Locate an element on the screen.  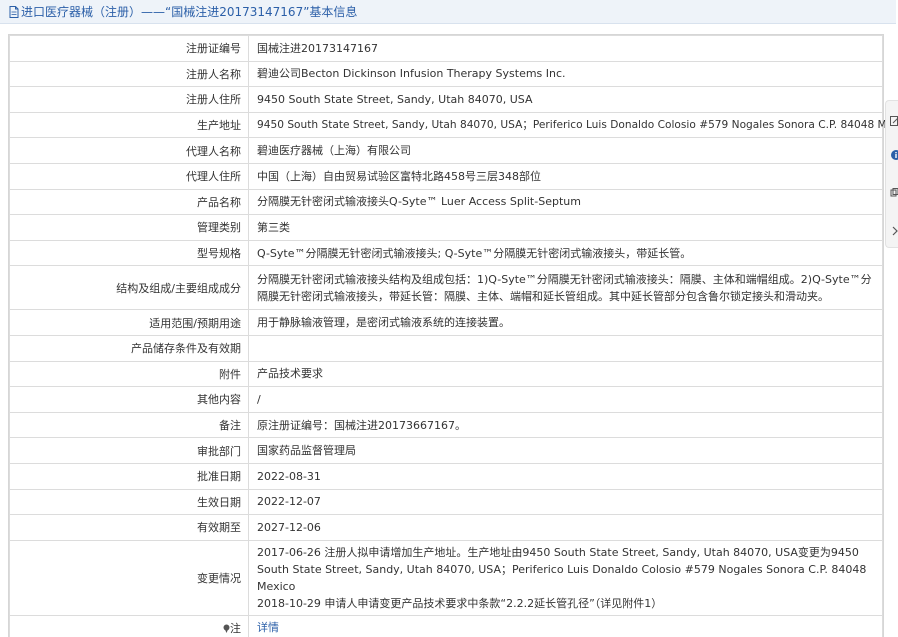
row-value: 国家药品监督管理局 is located at coordinates (565, 450).